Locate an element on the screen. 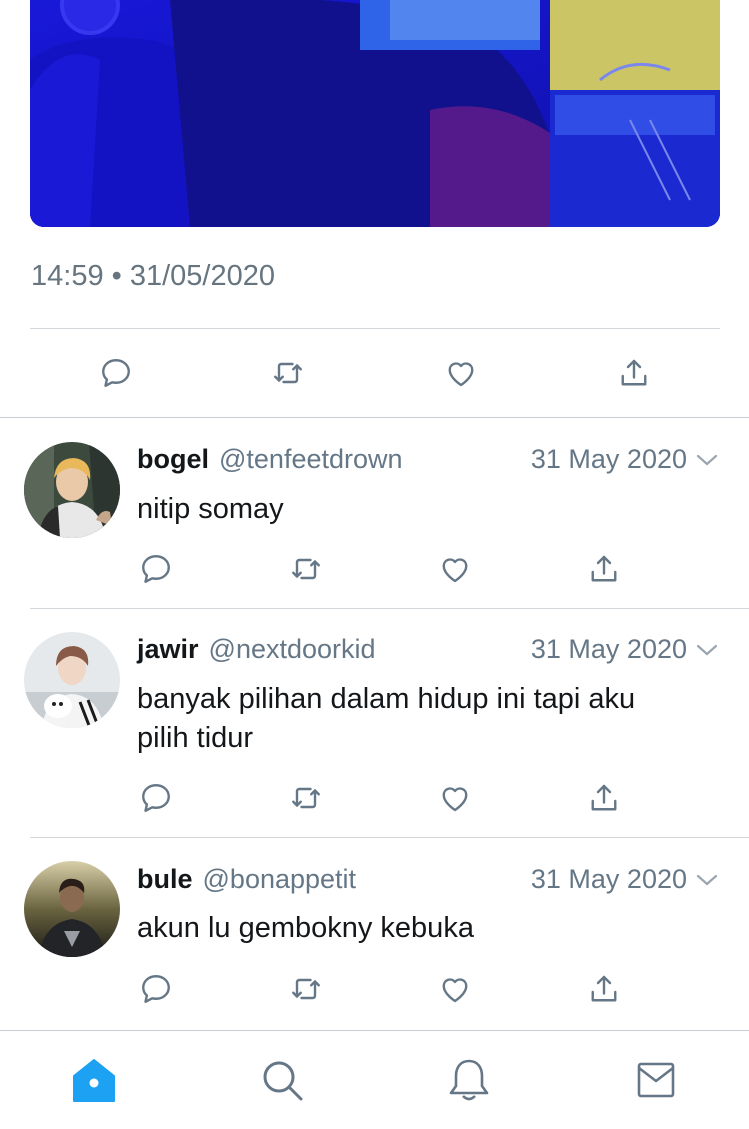 This screenshot has width=749, height=1129. reply-author-handle: @bonappetit is located at coordinates (280, 879).